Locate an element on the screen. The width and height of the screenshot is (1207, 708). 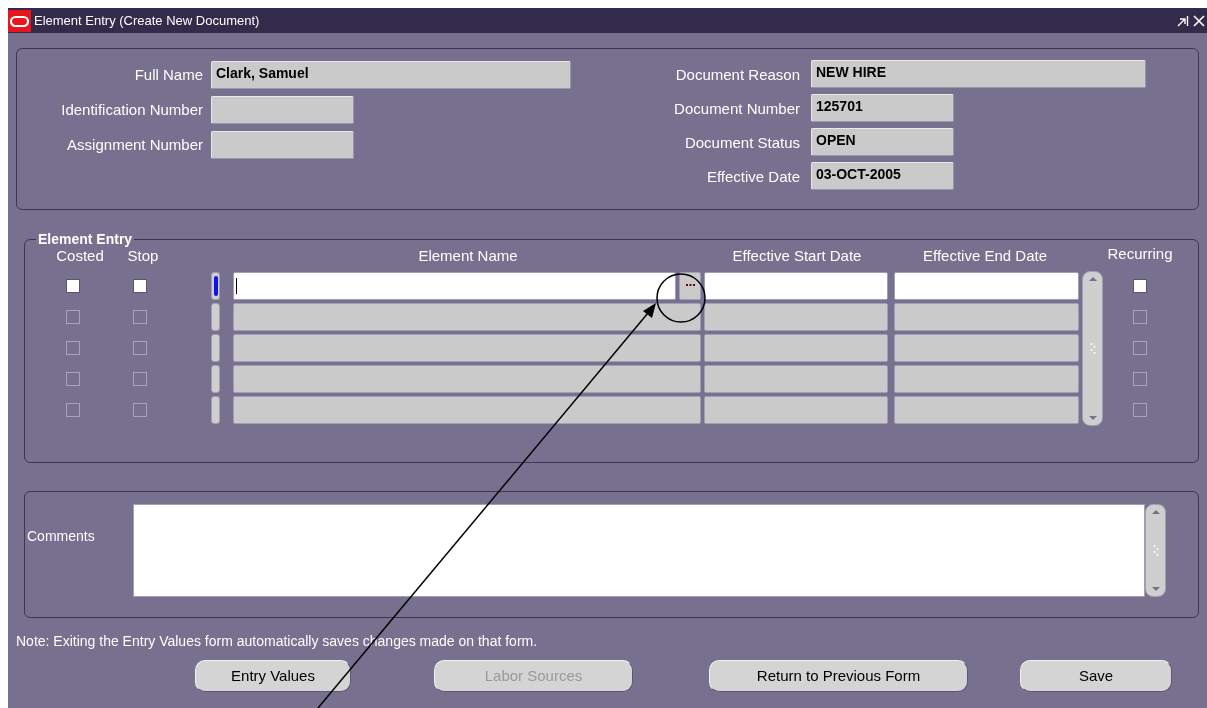
section-title: Element Entry is located at coordinates (85, 239).